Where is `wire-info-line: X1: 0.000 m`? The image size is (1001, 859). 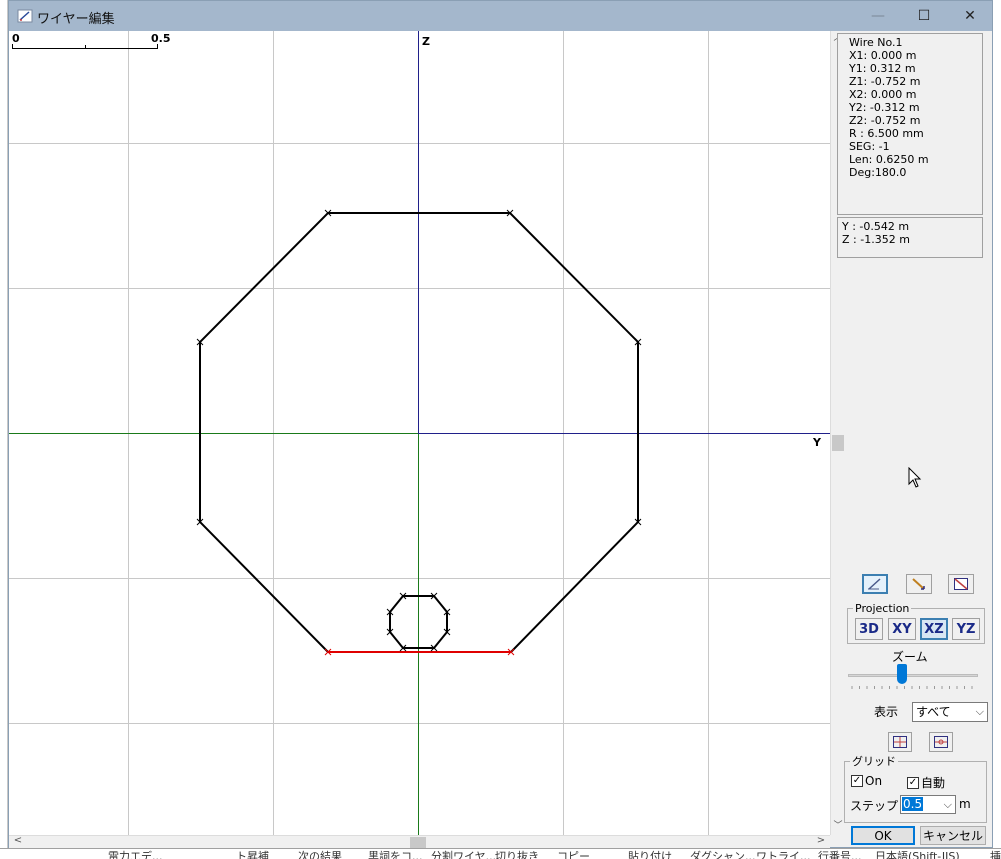
wire-info-line: X1: 0.000 m is located at coordinates (883, 55).